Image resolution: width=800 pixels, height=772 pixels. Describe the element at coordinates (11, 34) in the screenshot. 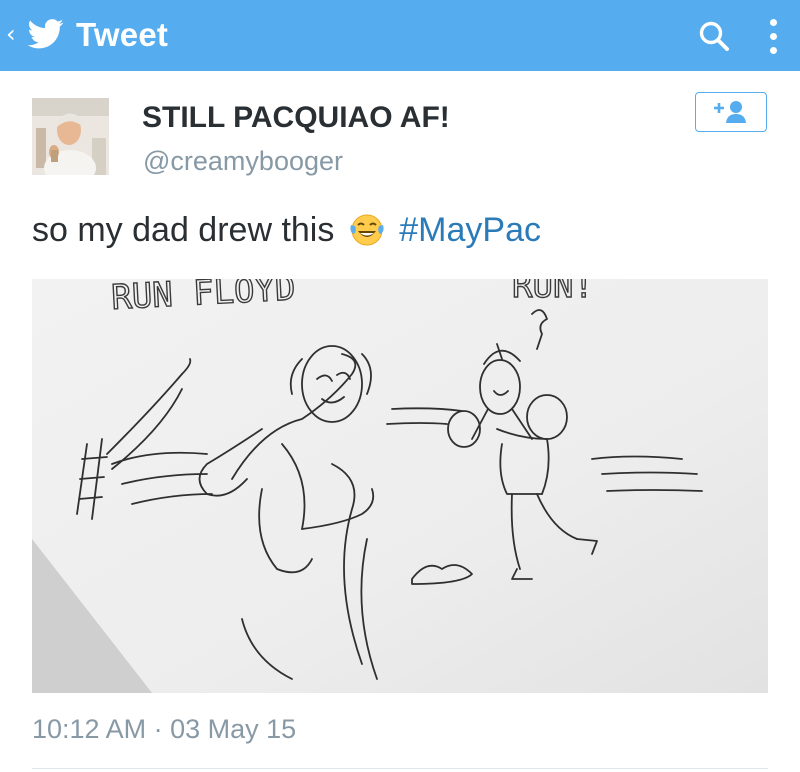

I see `chevron-left-icon: ‹` at that location.